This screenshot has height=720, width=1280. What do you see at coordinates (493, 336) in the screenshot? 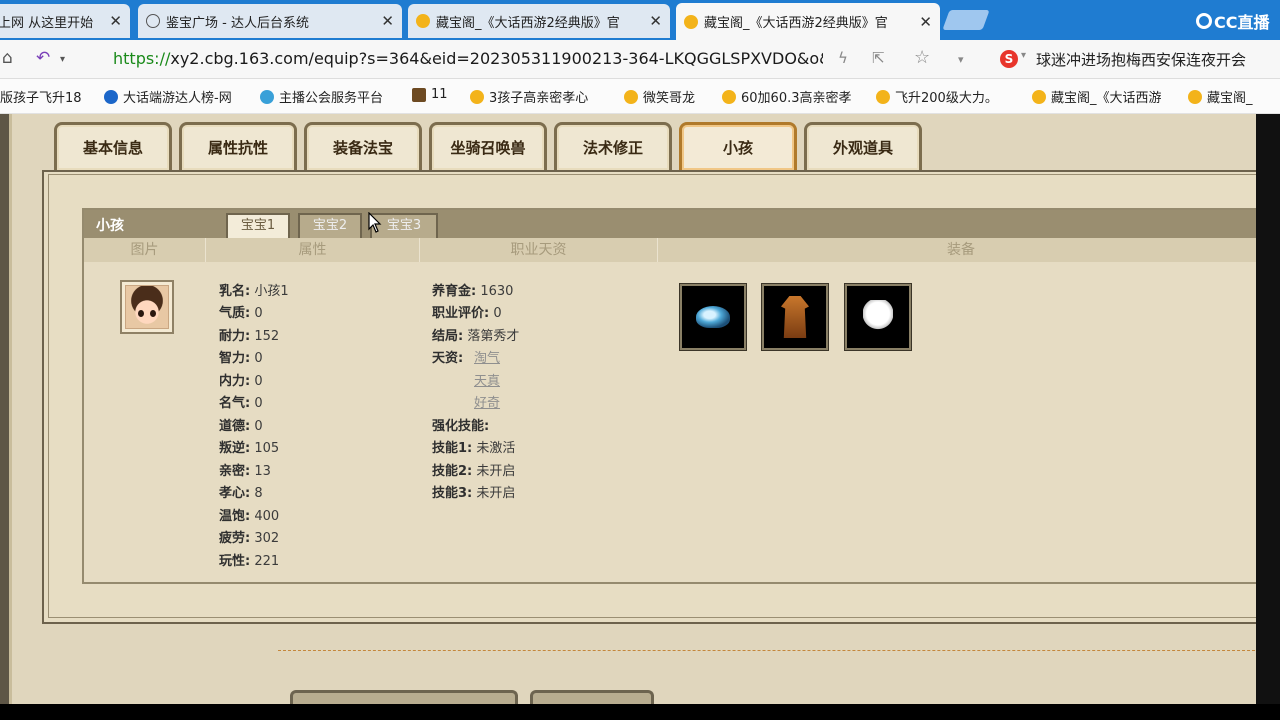
I see `career-value: 落第秀才` at bounding box center [493, 336].